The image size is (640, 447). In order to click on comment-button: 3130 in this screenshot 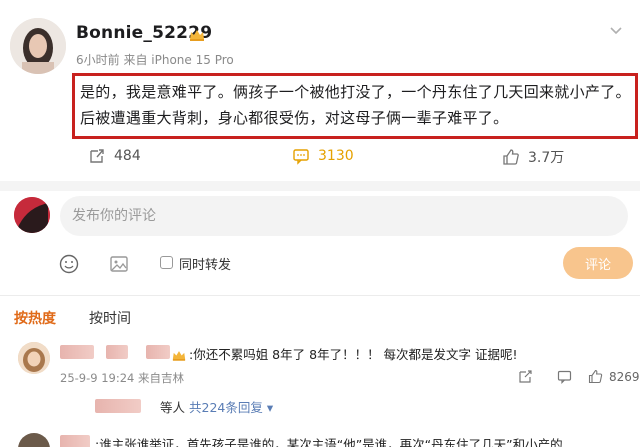, I will do `click(323, 156)`.